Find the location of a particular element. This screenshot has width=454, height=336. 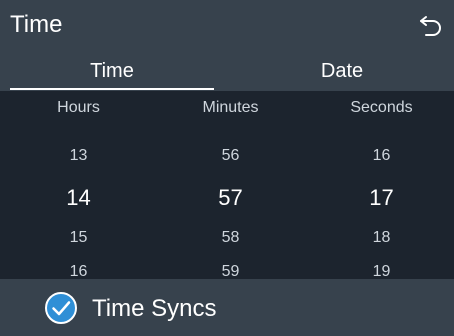

time-sync-label: Time Syncs is located at coordinates (154, 308).